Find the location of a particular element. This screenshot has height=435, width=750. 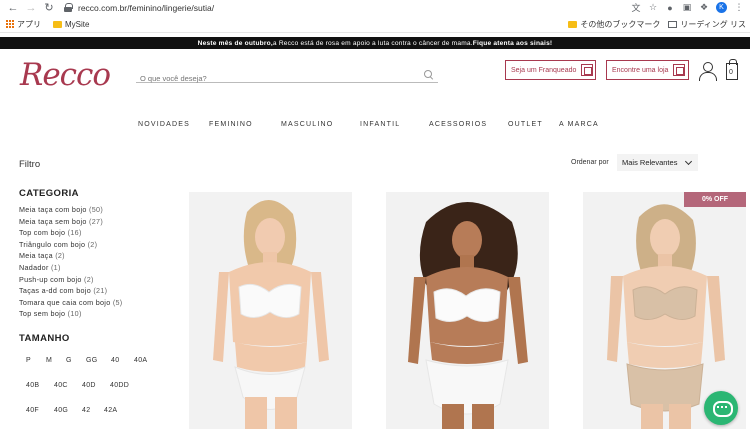

url-host: recco.com.br is located at coordinates (103, 7).